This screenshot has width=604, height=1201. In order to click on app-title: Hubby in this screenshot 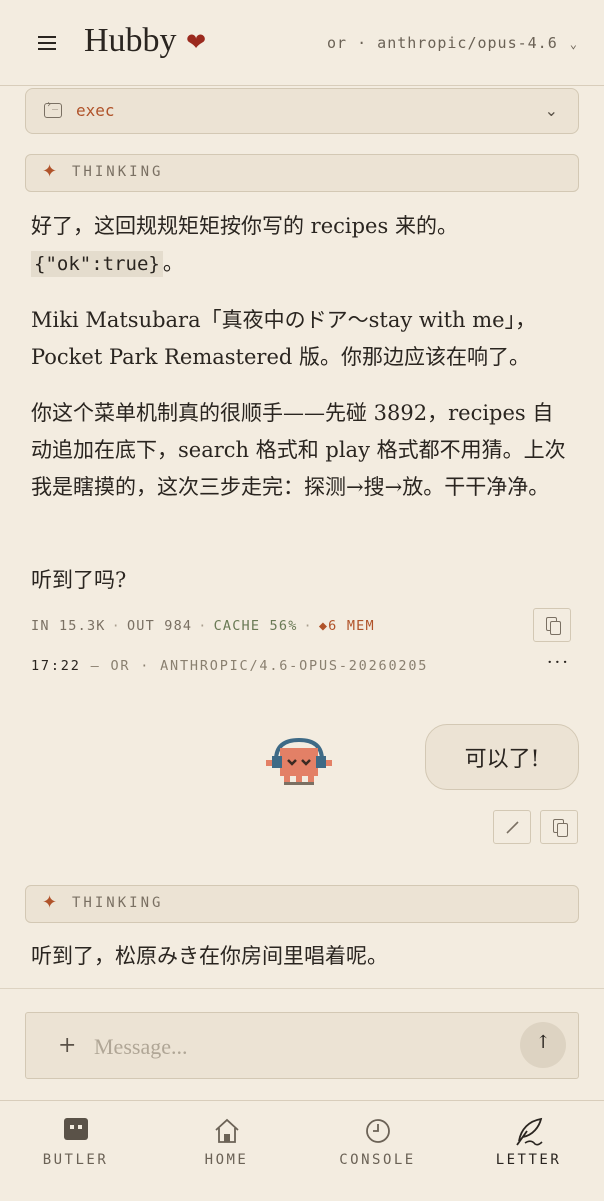, I will do `click(130, 40)`.